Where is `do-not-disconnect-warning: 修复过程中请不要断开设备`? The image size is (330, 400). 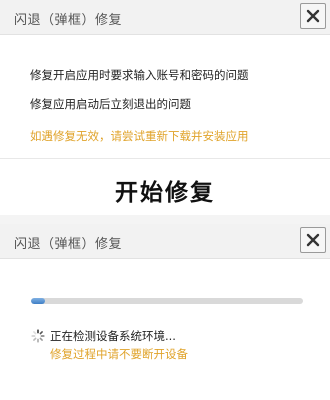
do-not-disconnect-warning: 修复过程中请不要断开设备 is located at coordinates (119, 354).